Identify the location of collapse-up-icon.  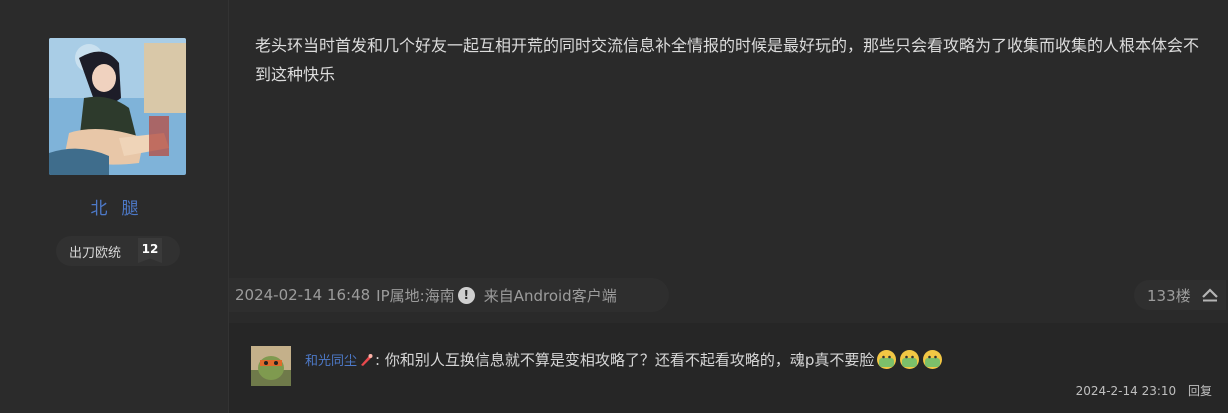
(1210, 295).